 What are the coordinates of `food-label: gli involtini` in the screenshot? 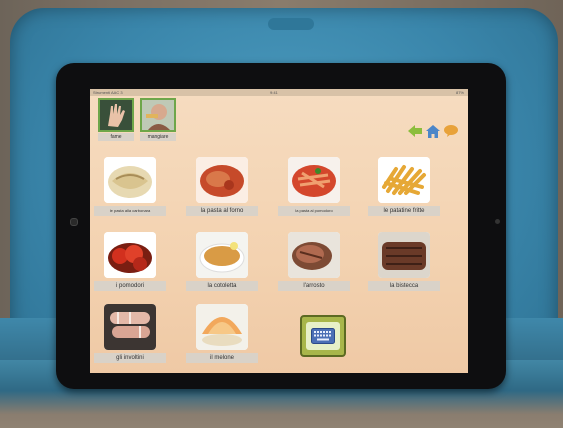 It's located at (130, 358).